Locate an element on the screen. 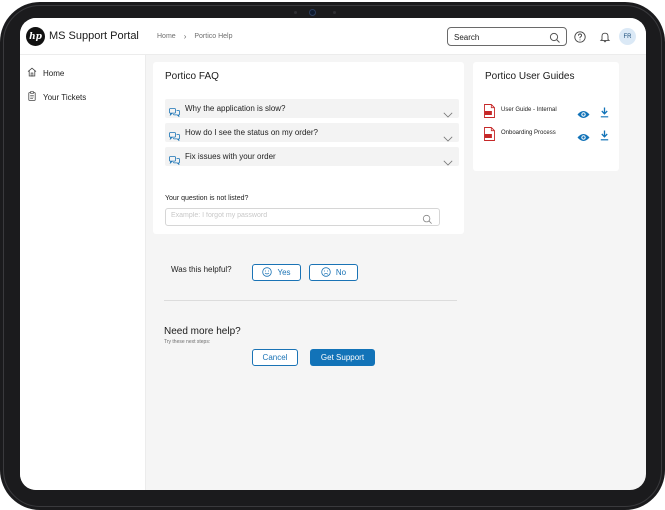 The width and height of the screenshot is (665, 510). sidebar-item-tickets: Your Tickets is located at coordinates (56, 97).